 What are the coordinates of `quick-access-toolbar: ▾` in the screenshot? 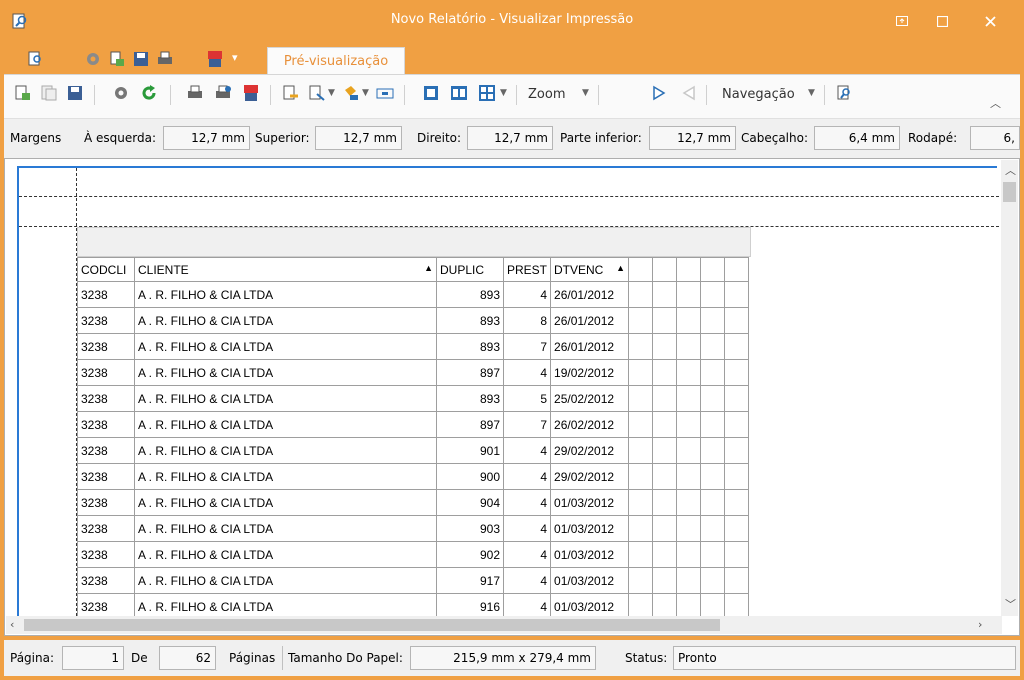 It's located at (512, 59).